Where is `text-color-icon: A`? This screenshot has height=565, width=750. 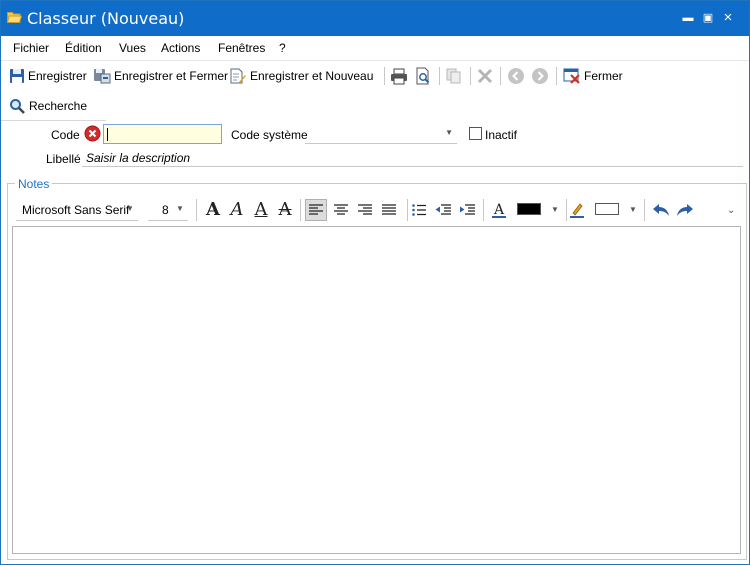 text-color-icon: A is located at coordinates (499, 210).